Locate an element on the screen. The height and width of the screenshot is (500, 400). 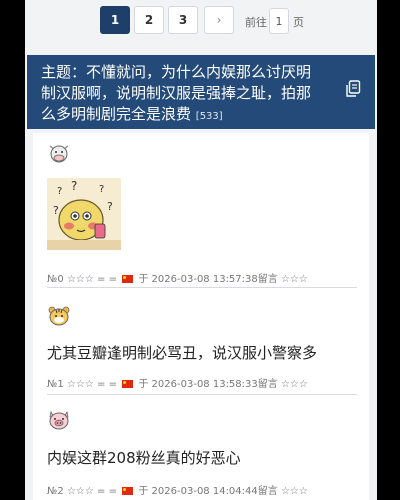
post-number: №2 is located at coordinates (55, 491).